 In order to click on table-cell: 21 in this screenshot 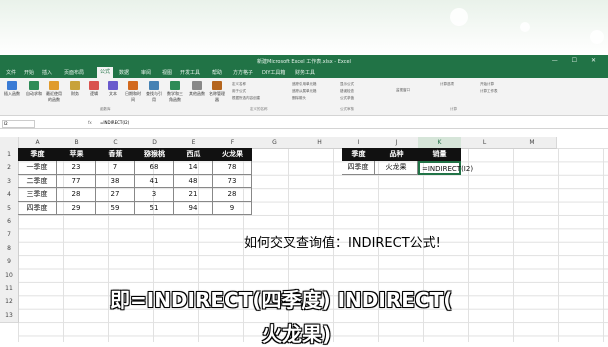, I will do `click(193, 195)`.